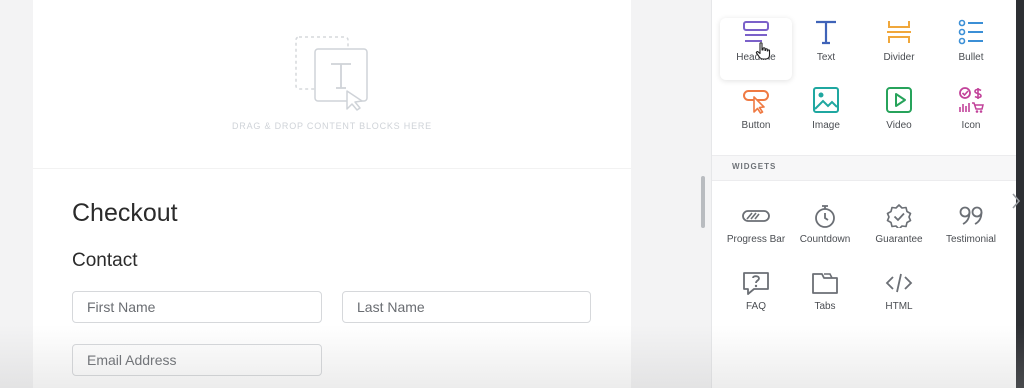 This screenshot has width=1024, height=388. I want to click on tabs-widget: Tabs, so click(825, 302).